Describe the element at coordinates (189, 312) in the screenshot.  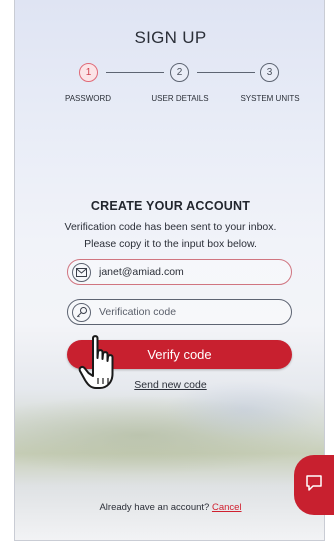
I see `verification-code-input` at that location.